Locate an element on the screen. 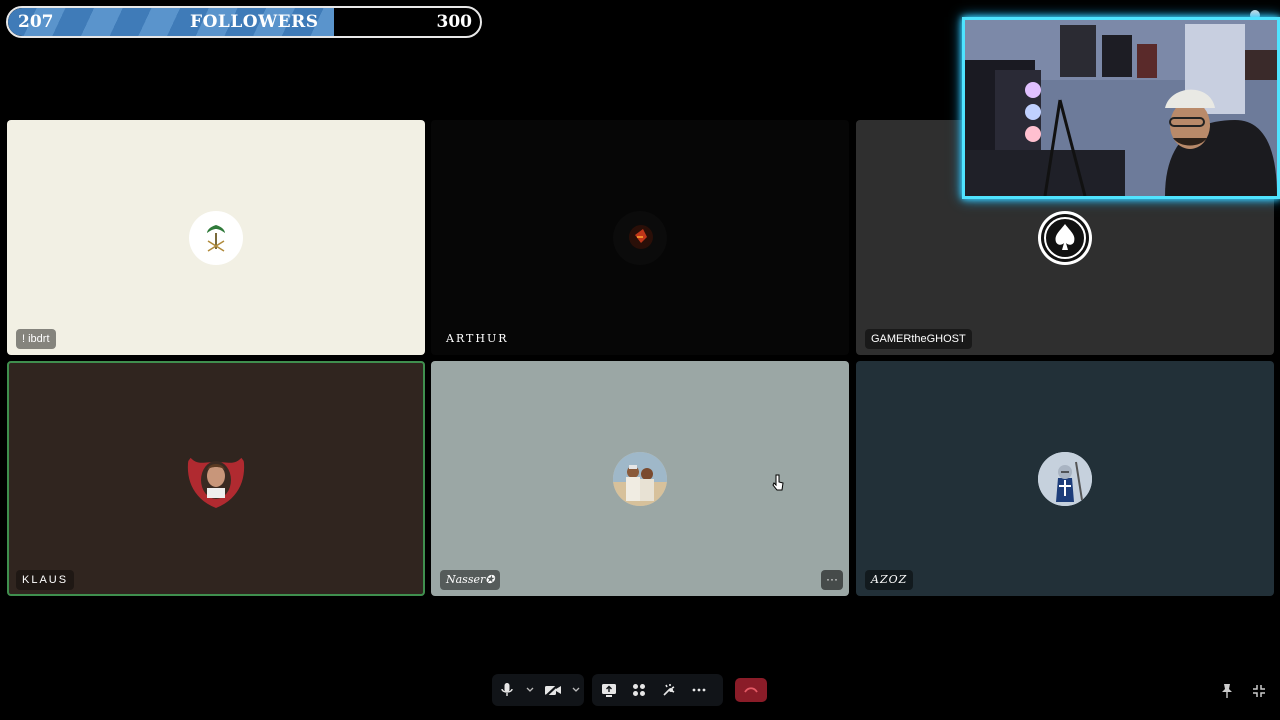 The width and height of the screenshot is (1280, 720). activity-controls is located at coordinates (657, 690).